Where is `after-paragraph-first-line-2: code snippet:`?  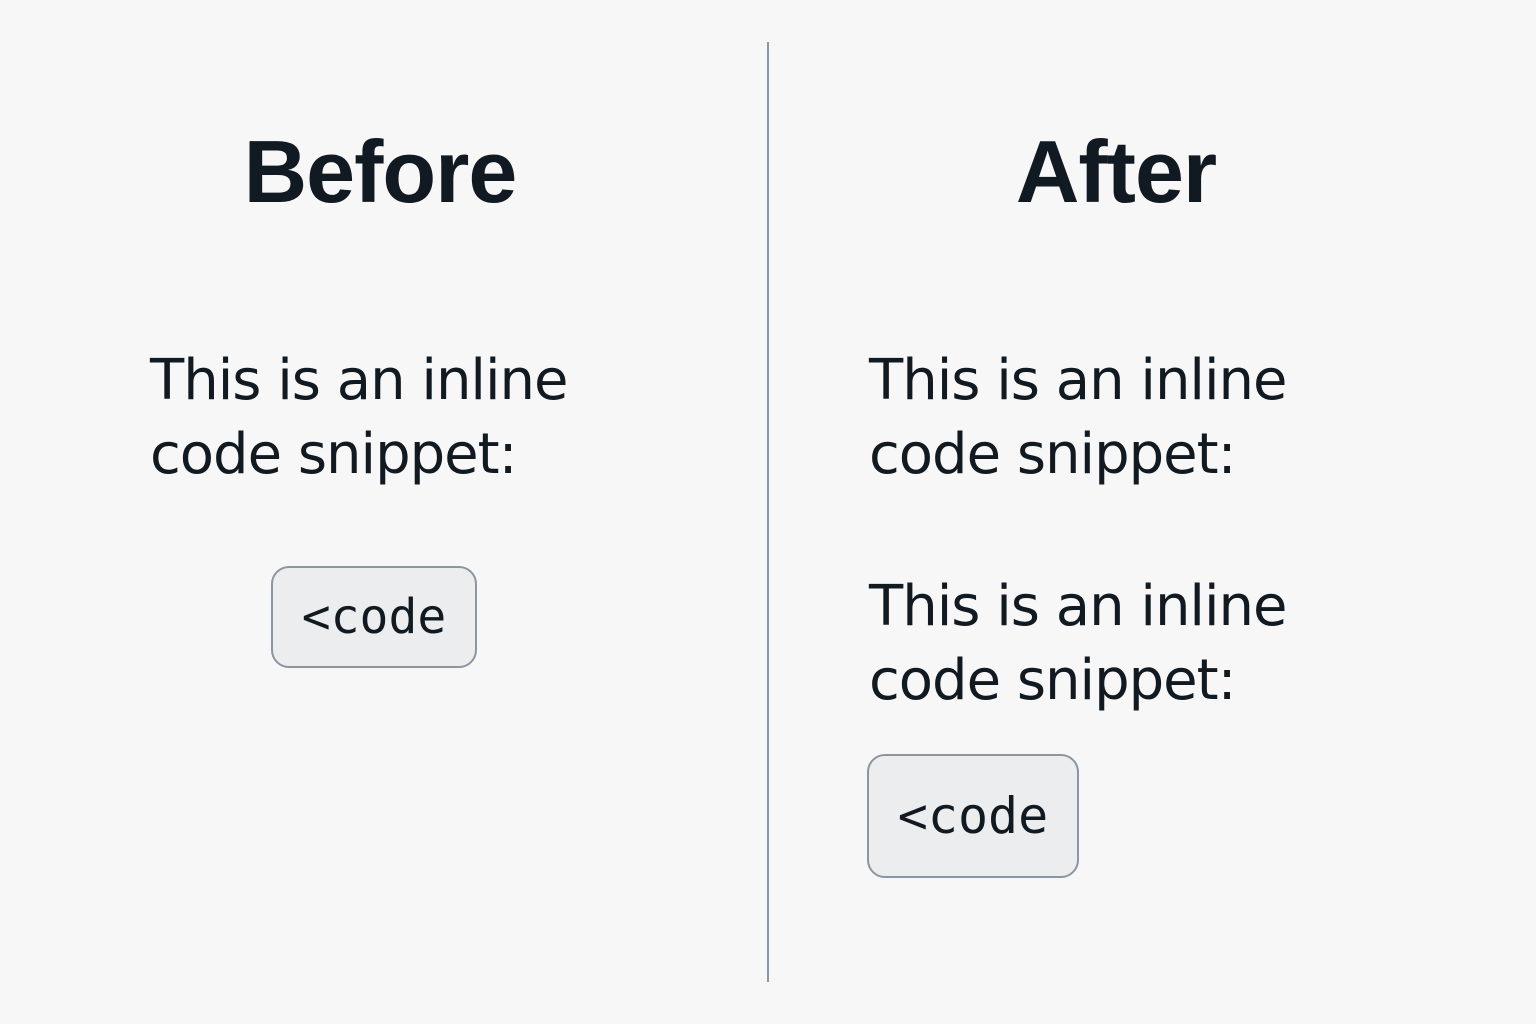
after-paragraph-first-line-2: code snippet: is located at coordinates (1052, 454).